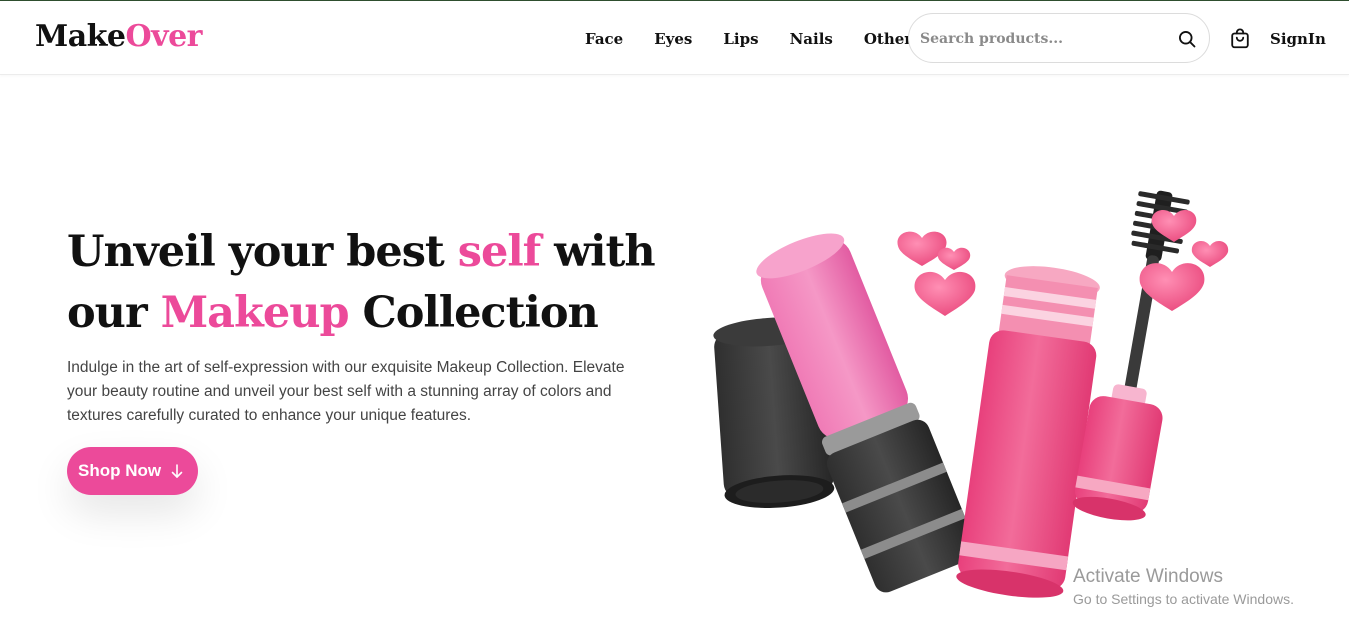 The height and width of the screenshot is (641, 1349). I want to click on hero-title-part1: Unveil your best, so click(262, 252).